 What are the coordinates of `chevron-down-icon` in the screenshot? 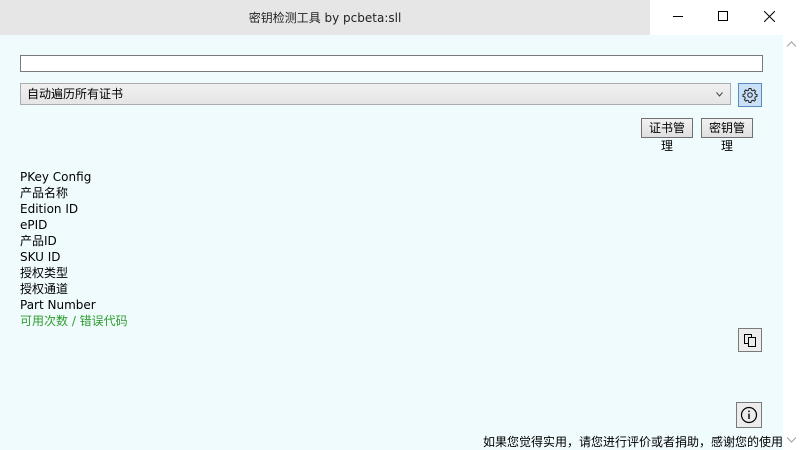 It's located at (719, 94).